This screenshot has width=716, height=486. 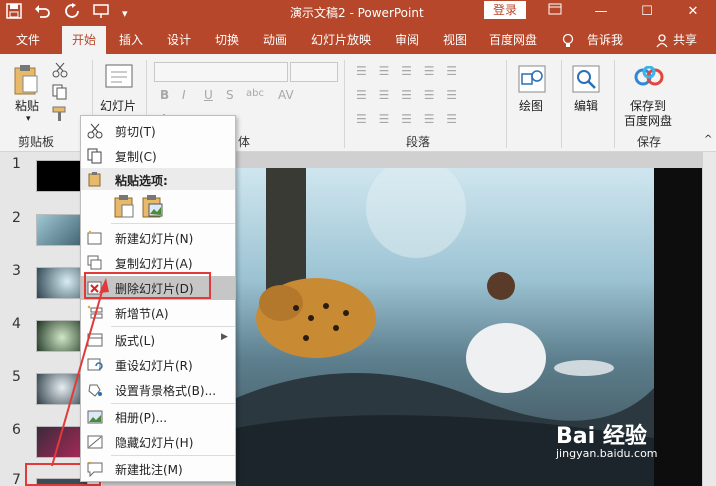 What do you see at coordinates (80, 372) in the screenshot?
I see `annotation-arrow` at bounding box center [80, 372].